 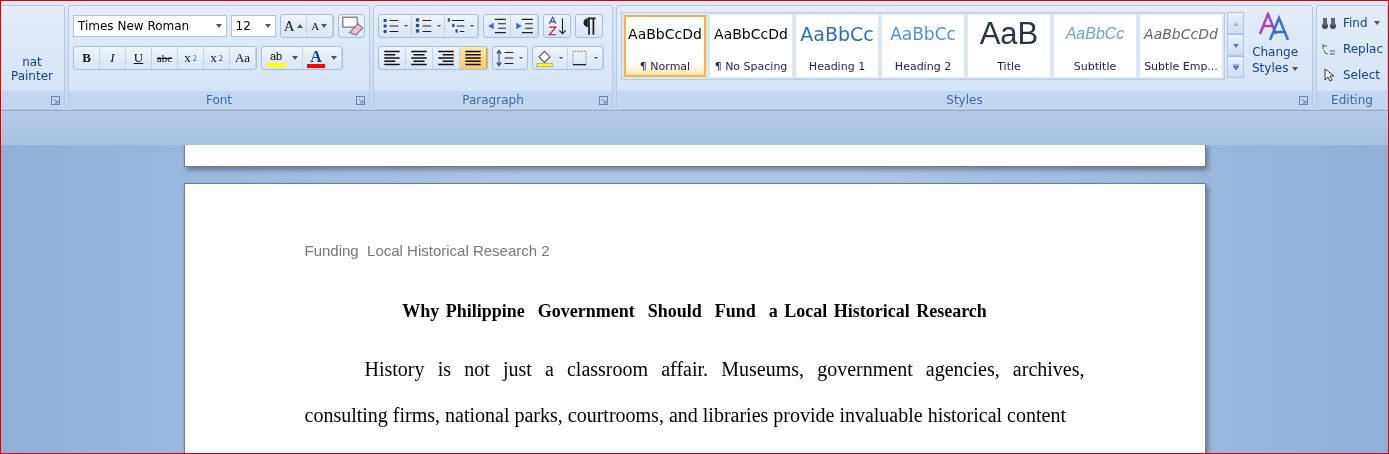 I want to click on align-justify-icon, so click(x=473, y=58).